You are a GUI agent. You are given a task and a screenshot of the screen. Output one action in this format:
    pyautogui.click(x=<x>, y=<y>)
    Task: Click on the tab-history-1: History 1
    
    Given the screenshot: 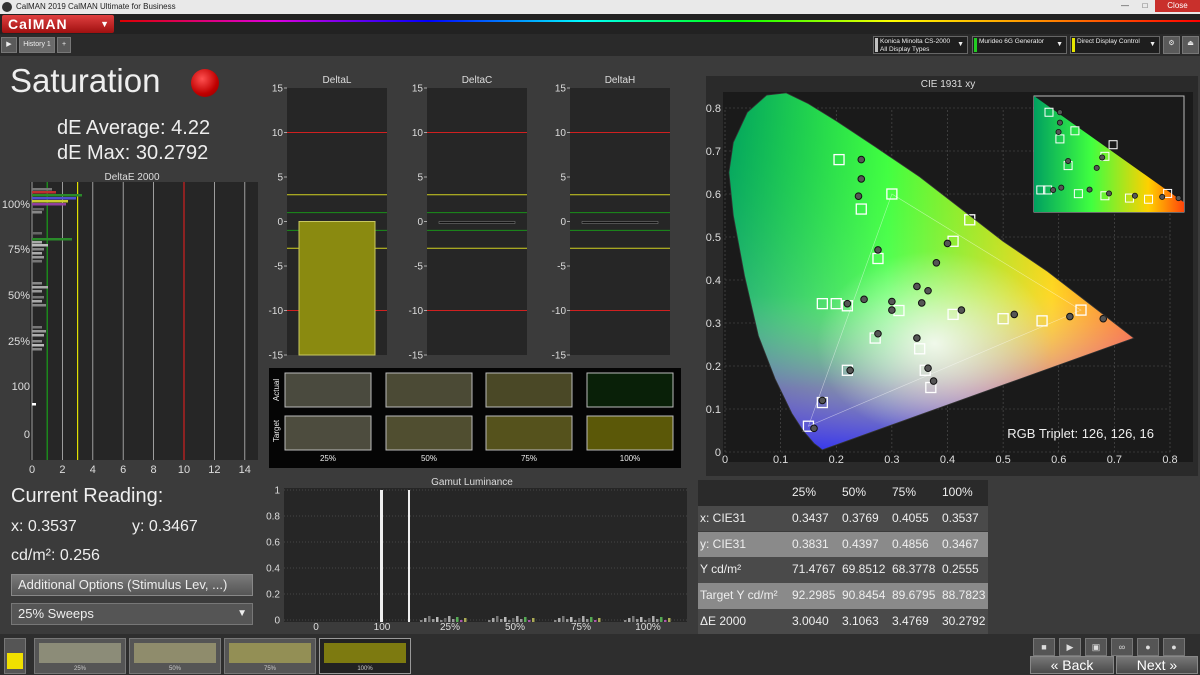 What is the action you would take?
    pyautogui.click(x=37, y=45)
    